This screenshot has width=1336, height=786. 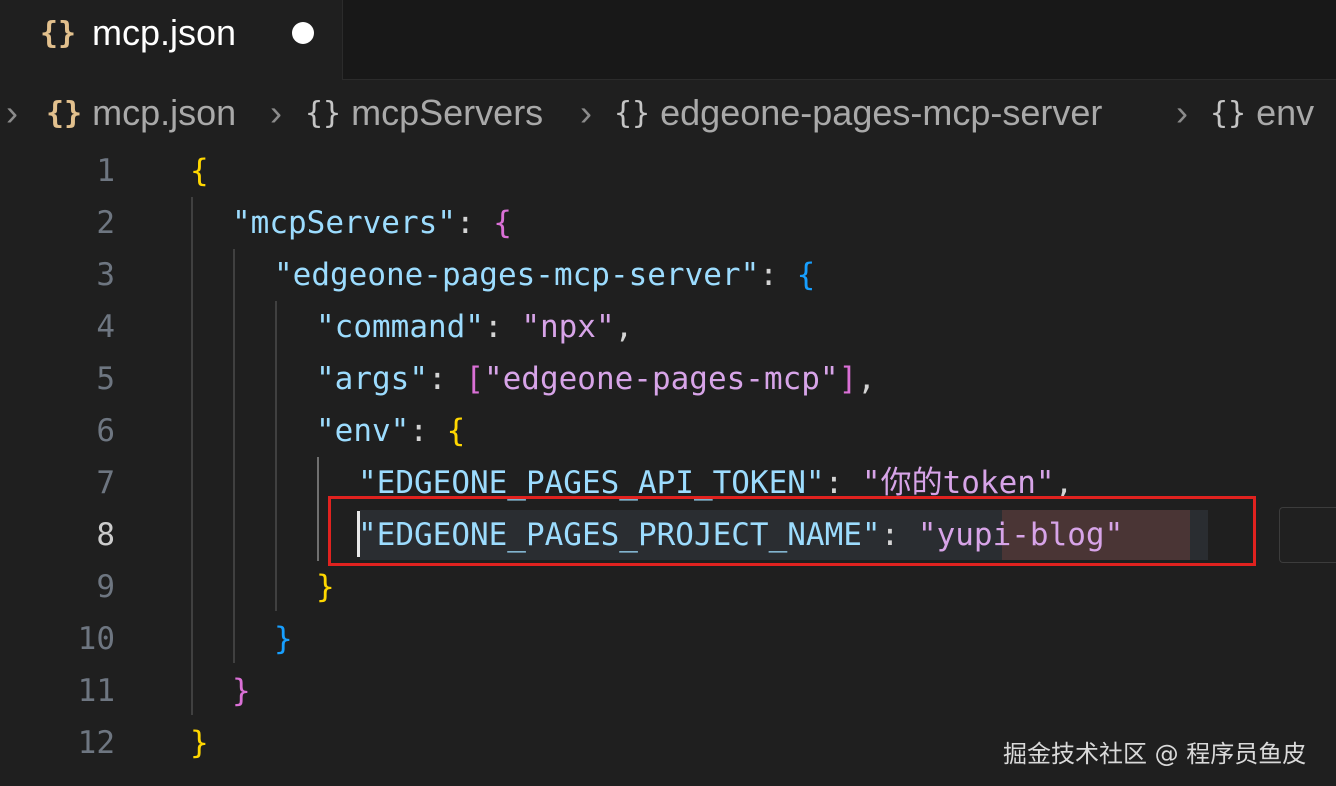 What do you see at coordinates (475, 327) in the screenshot?
I see `code-text: "command": "npx",` at bounding box center [475, 327].